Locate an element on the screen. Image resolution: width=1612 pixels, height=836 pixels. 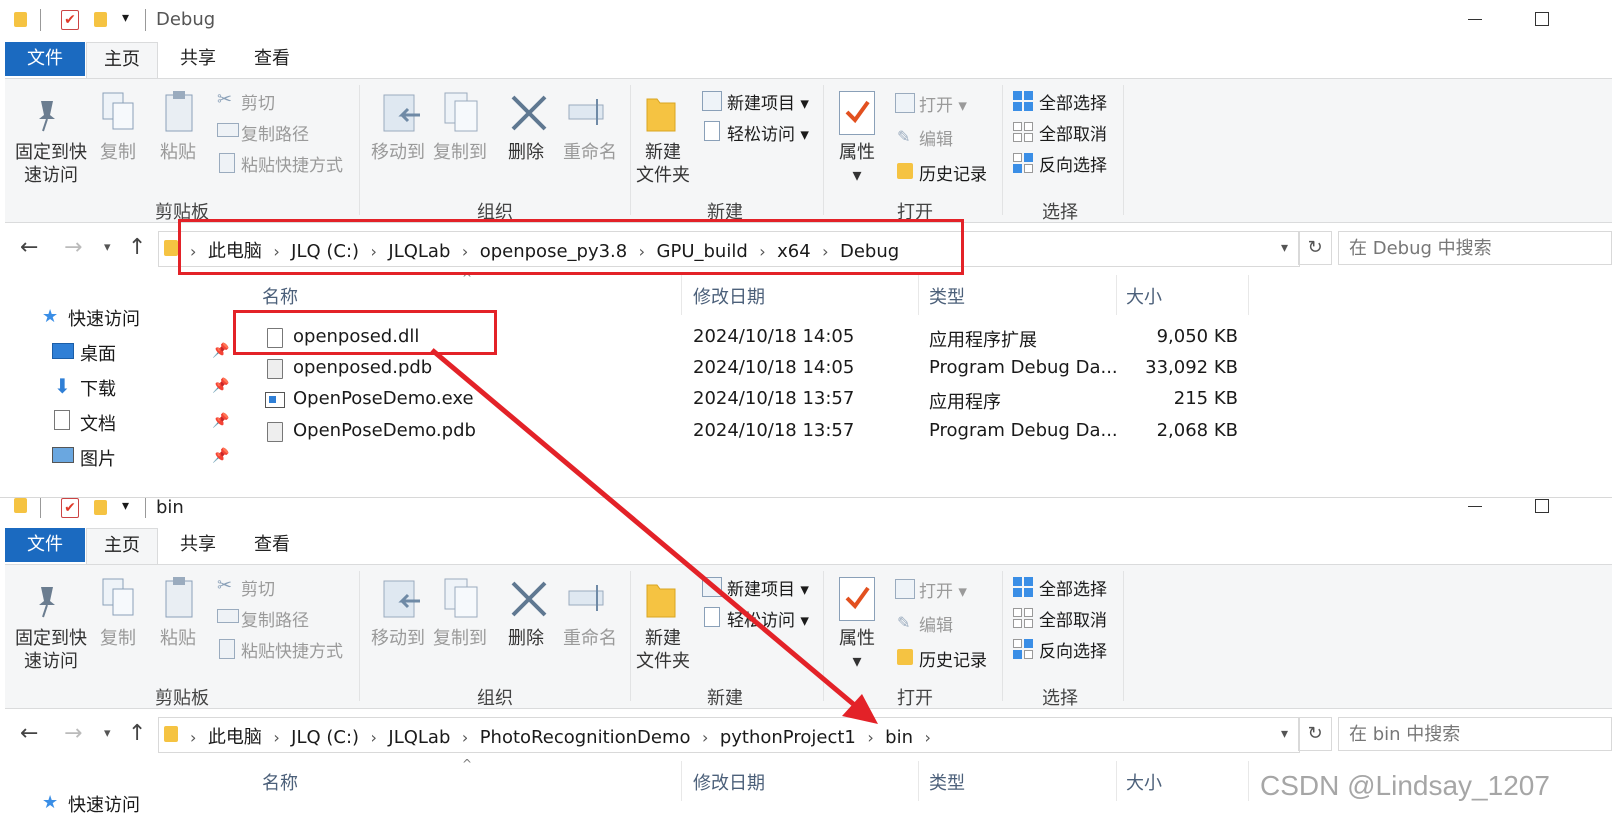
annotation-arrow is located at coordinates (654, 536).